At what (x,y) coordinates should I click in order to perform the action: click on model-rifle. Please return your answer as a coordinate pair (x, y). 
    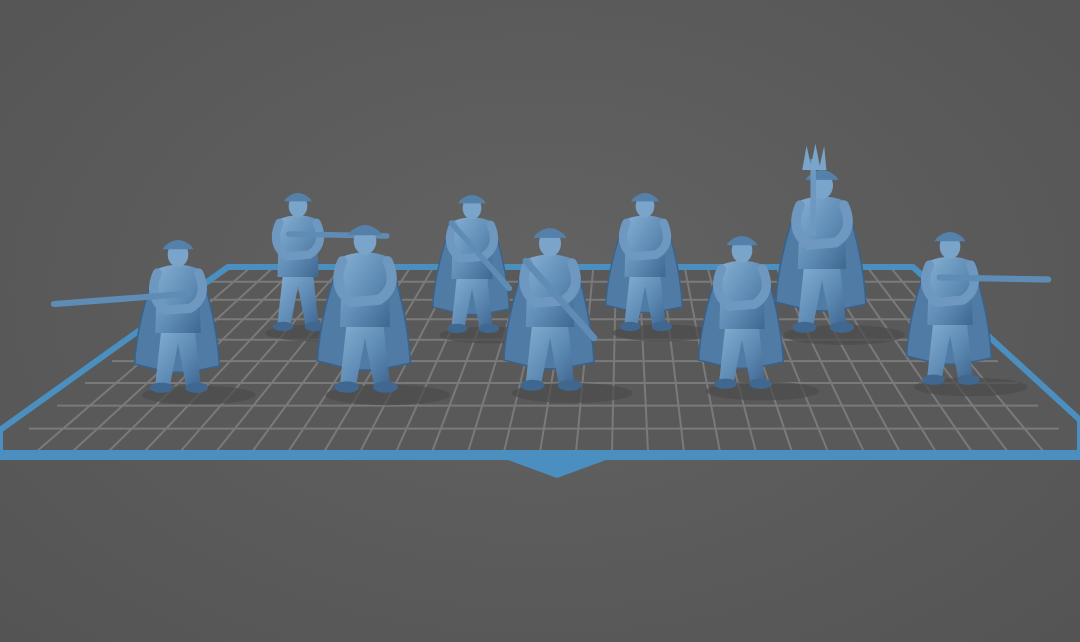
    Looking at the image, I should click on (994, 278).